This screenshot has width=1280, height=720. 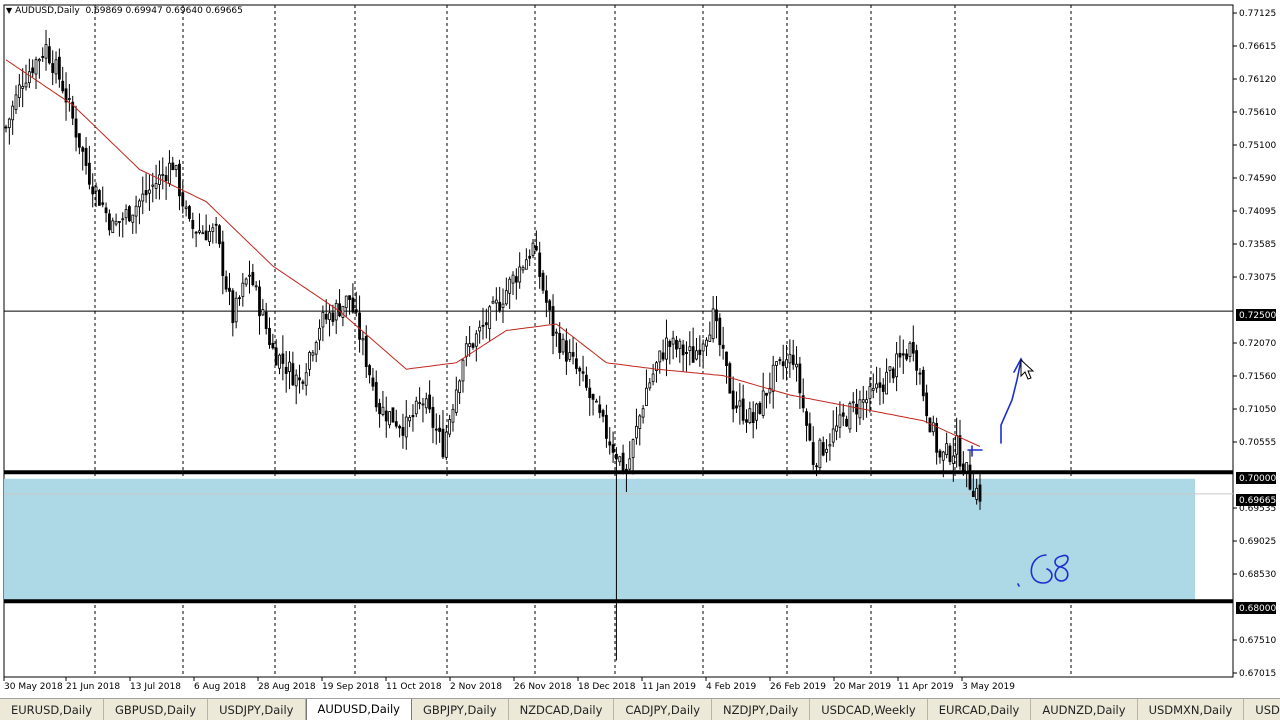 What do you see at coordinates (358, 709) in the screenshot?
I see `tab-audusd-daily: AUDUSD,Daily` at bounding box center [358, 709].